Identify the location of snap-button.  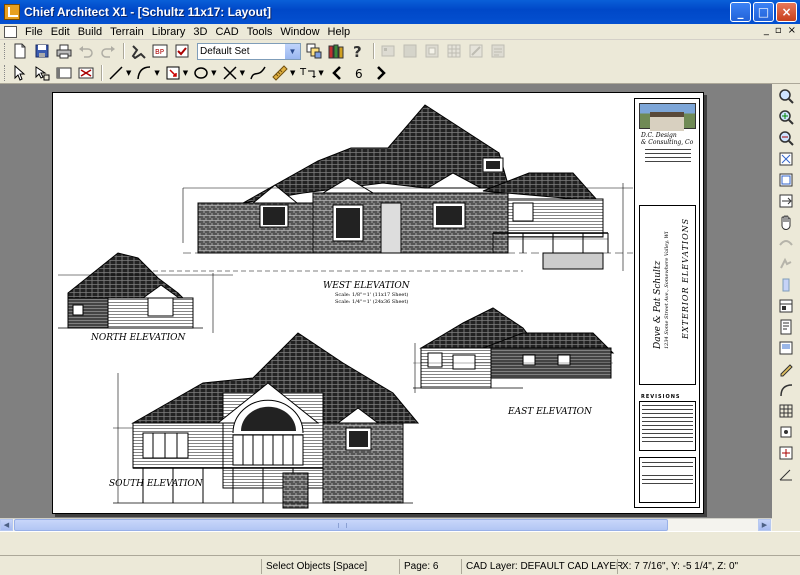
(786, 431).